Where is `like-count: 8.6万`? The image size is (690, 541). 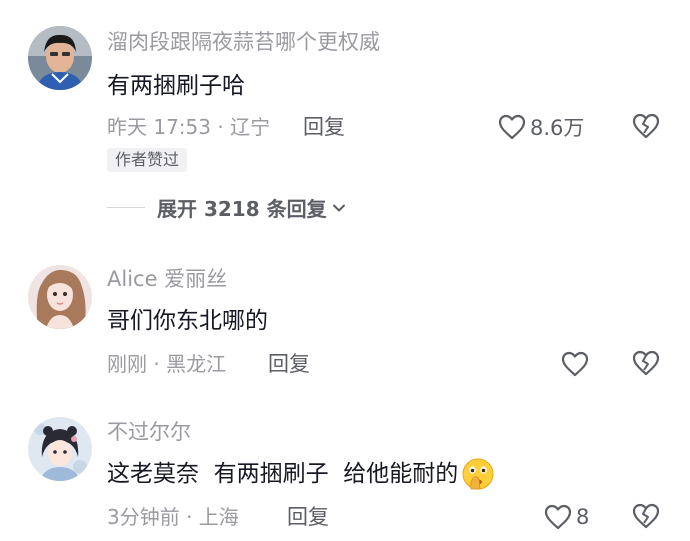 like-count: 8.6万 is located at coordinates (557, 128).